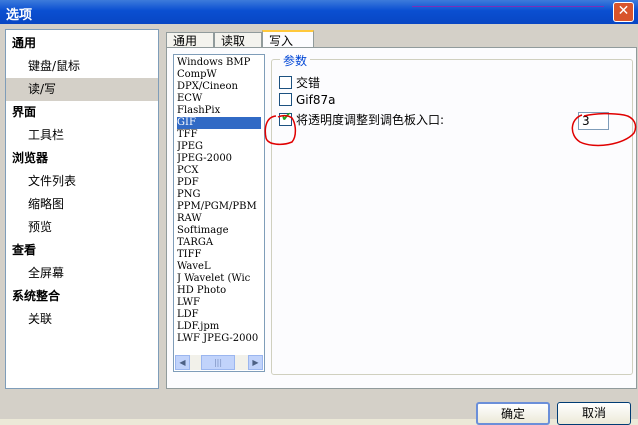 This screenshot has height=425, width=638. Describe the element at coordinates (285, 99) in the screenshot. I see `gif87a-checkbox` at that location.